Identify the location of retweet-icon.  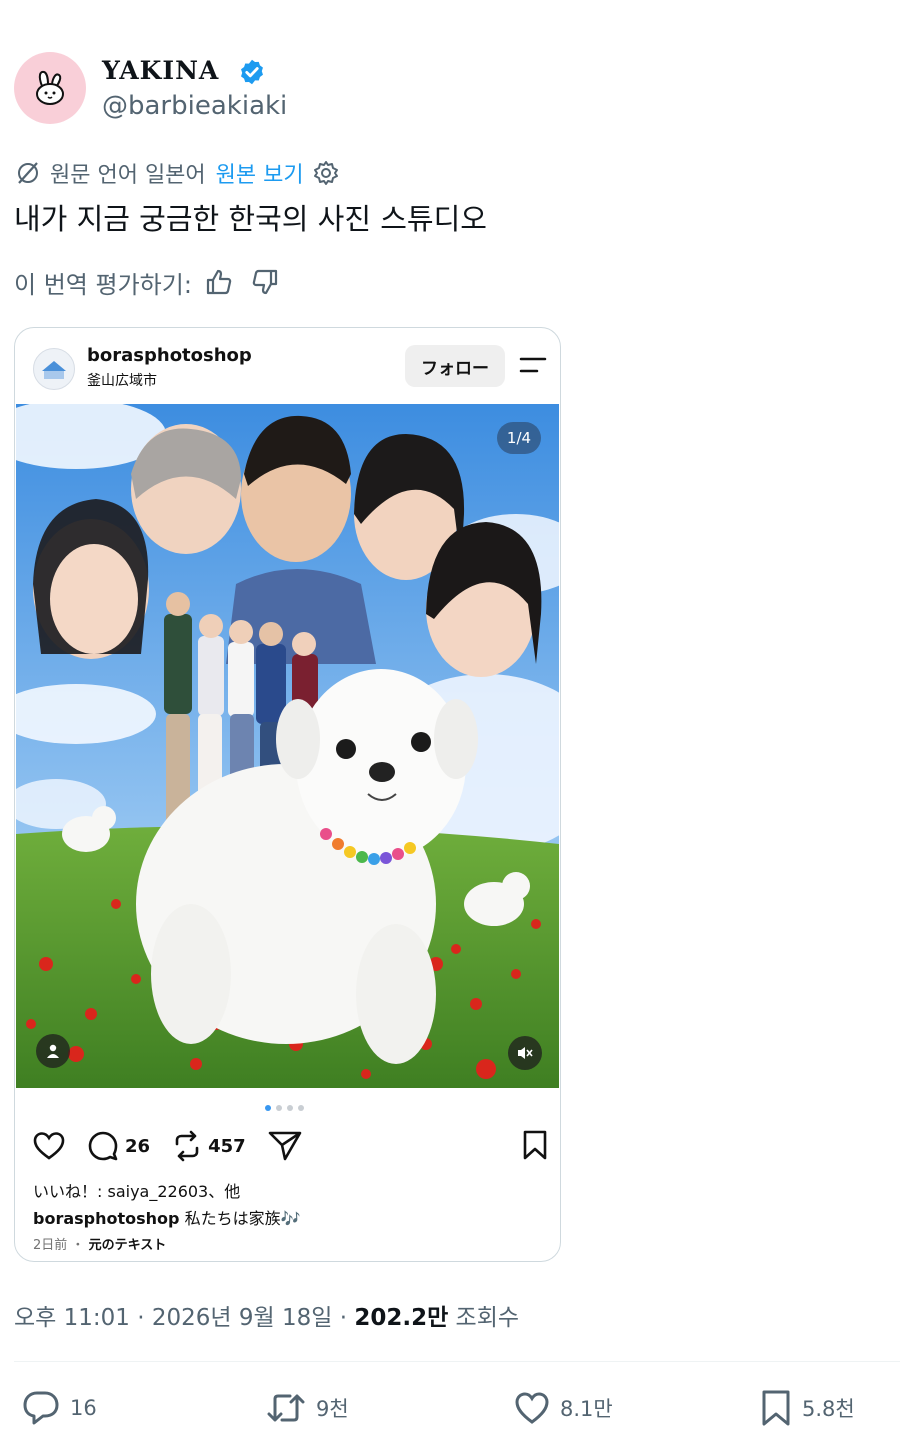
(286, 1408).